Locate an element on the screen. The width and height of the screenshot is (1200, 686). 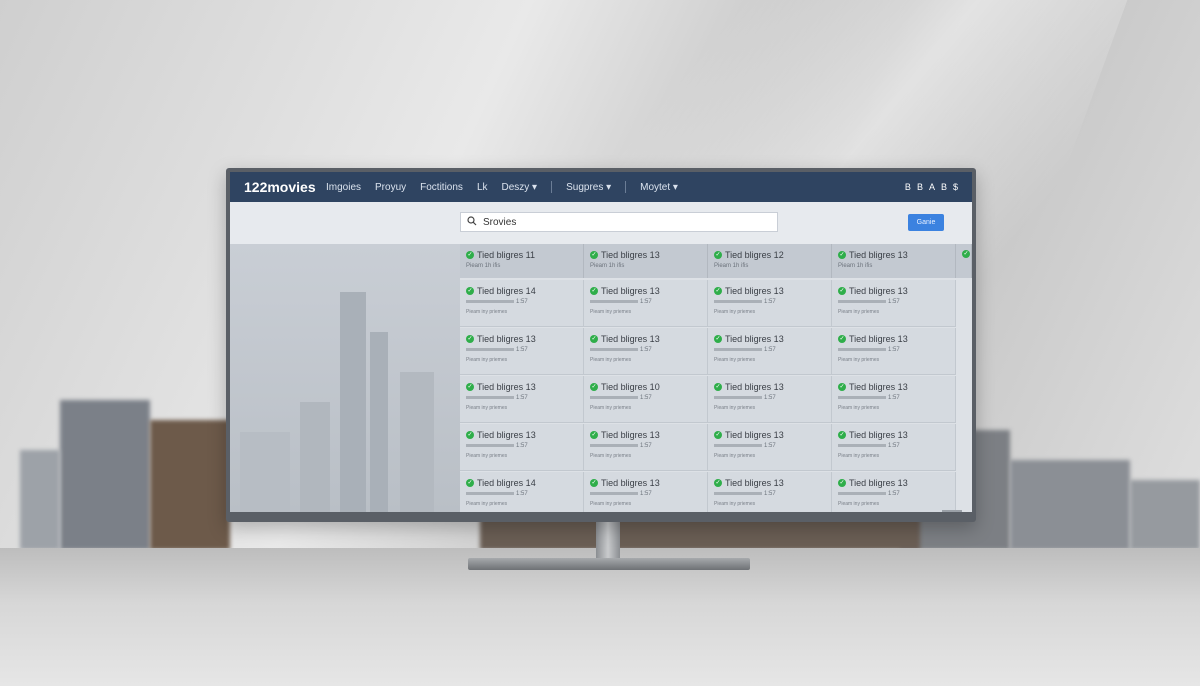
monitor-stand-base is located at coordinates (609, 564).